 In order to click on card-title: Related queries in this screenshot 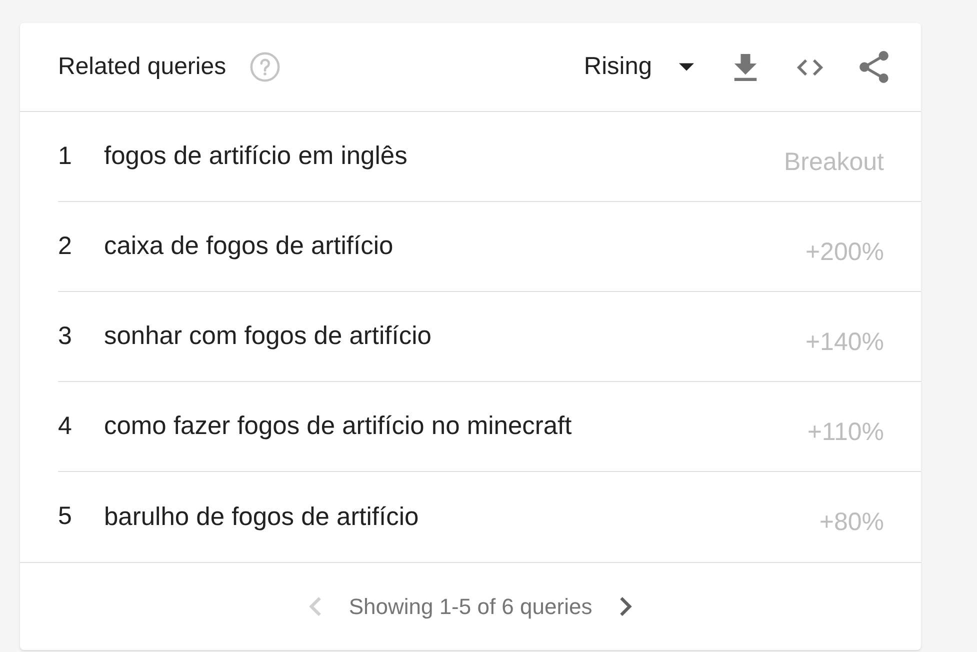, I will do `click(142, 67)`.